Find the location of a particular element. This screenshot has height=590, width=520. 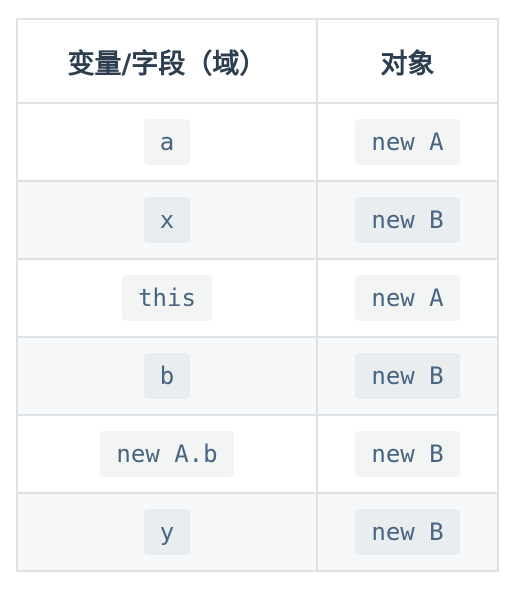

table-row: b new B is located at coordinates (257, 376).